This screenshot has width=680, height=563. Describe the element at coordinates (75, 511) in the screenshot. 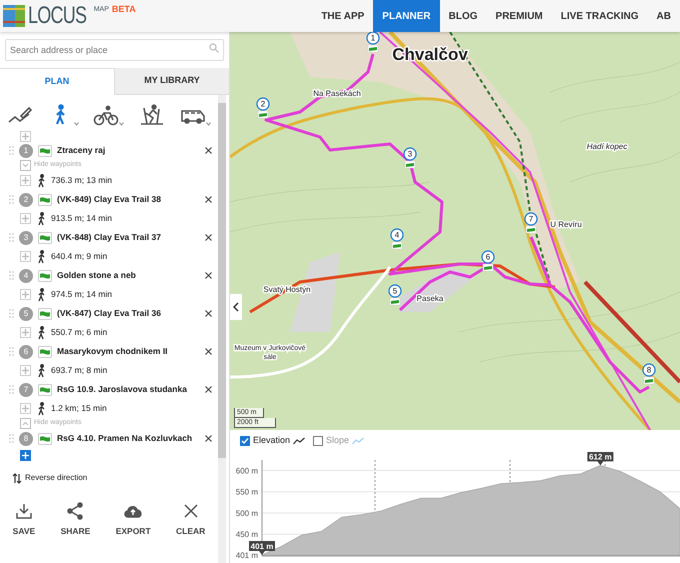

I see `share-icon` at that location.